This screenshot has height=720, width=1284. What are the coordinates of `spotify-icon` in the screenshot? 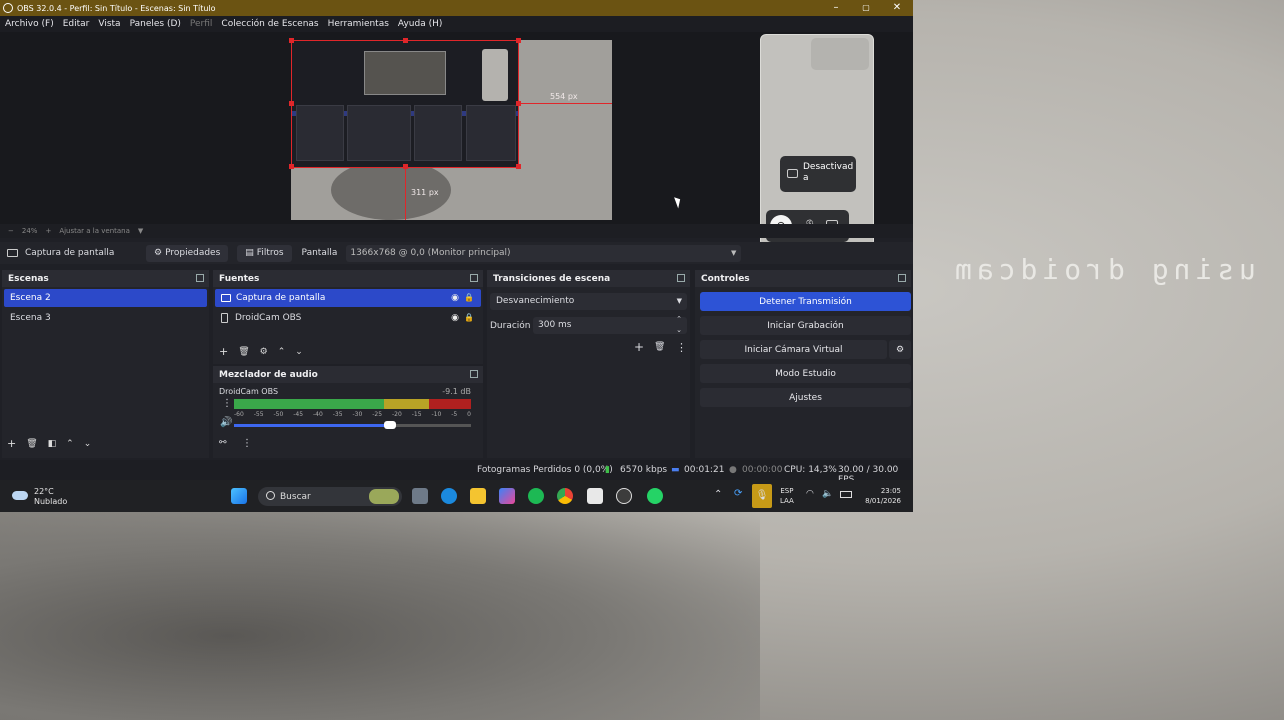 It's located at (536, 496).